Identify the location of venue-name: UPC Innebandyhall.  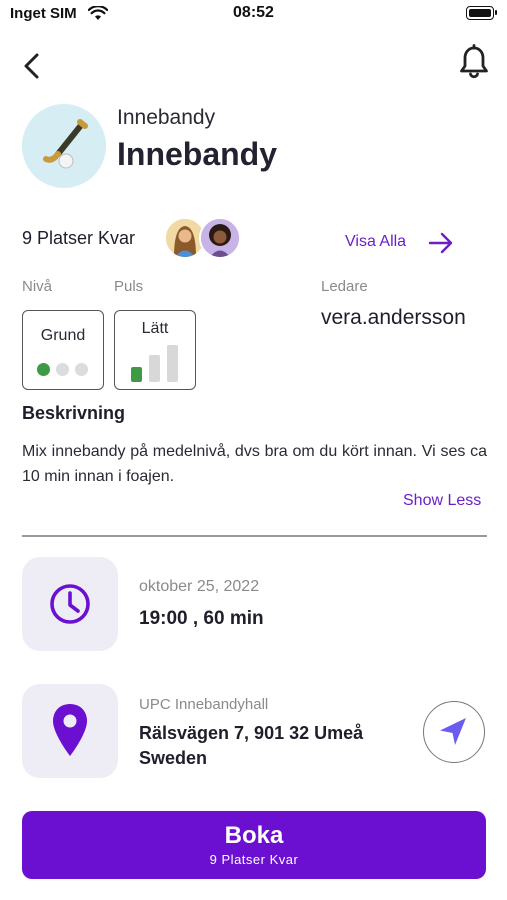
(204, 704).